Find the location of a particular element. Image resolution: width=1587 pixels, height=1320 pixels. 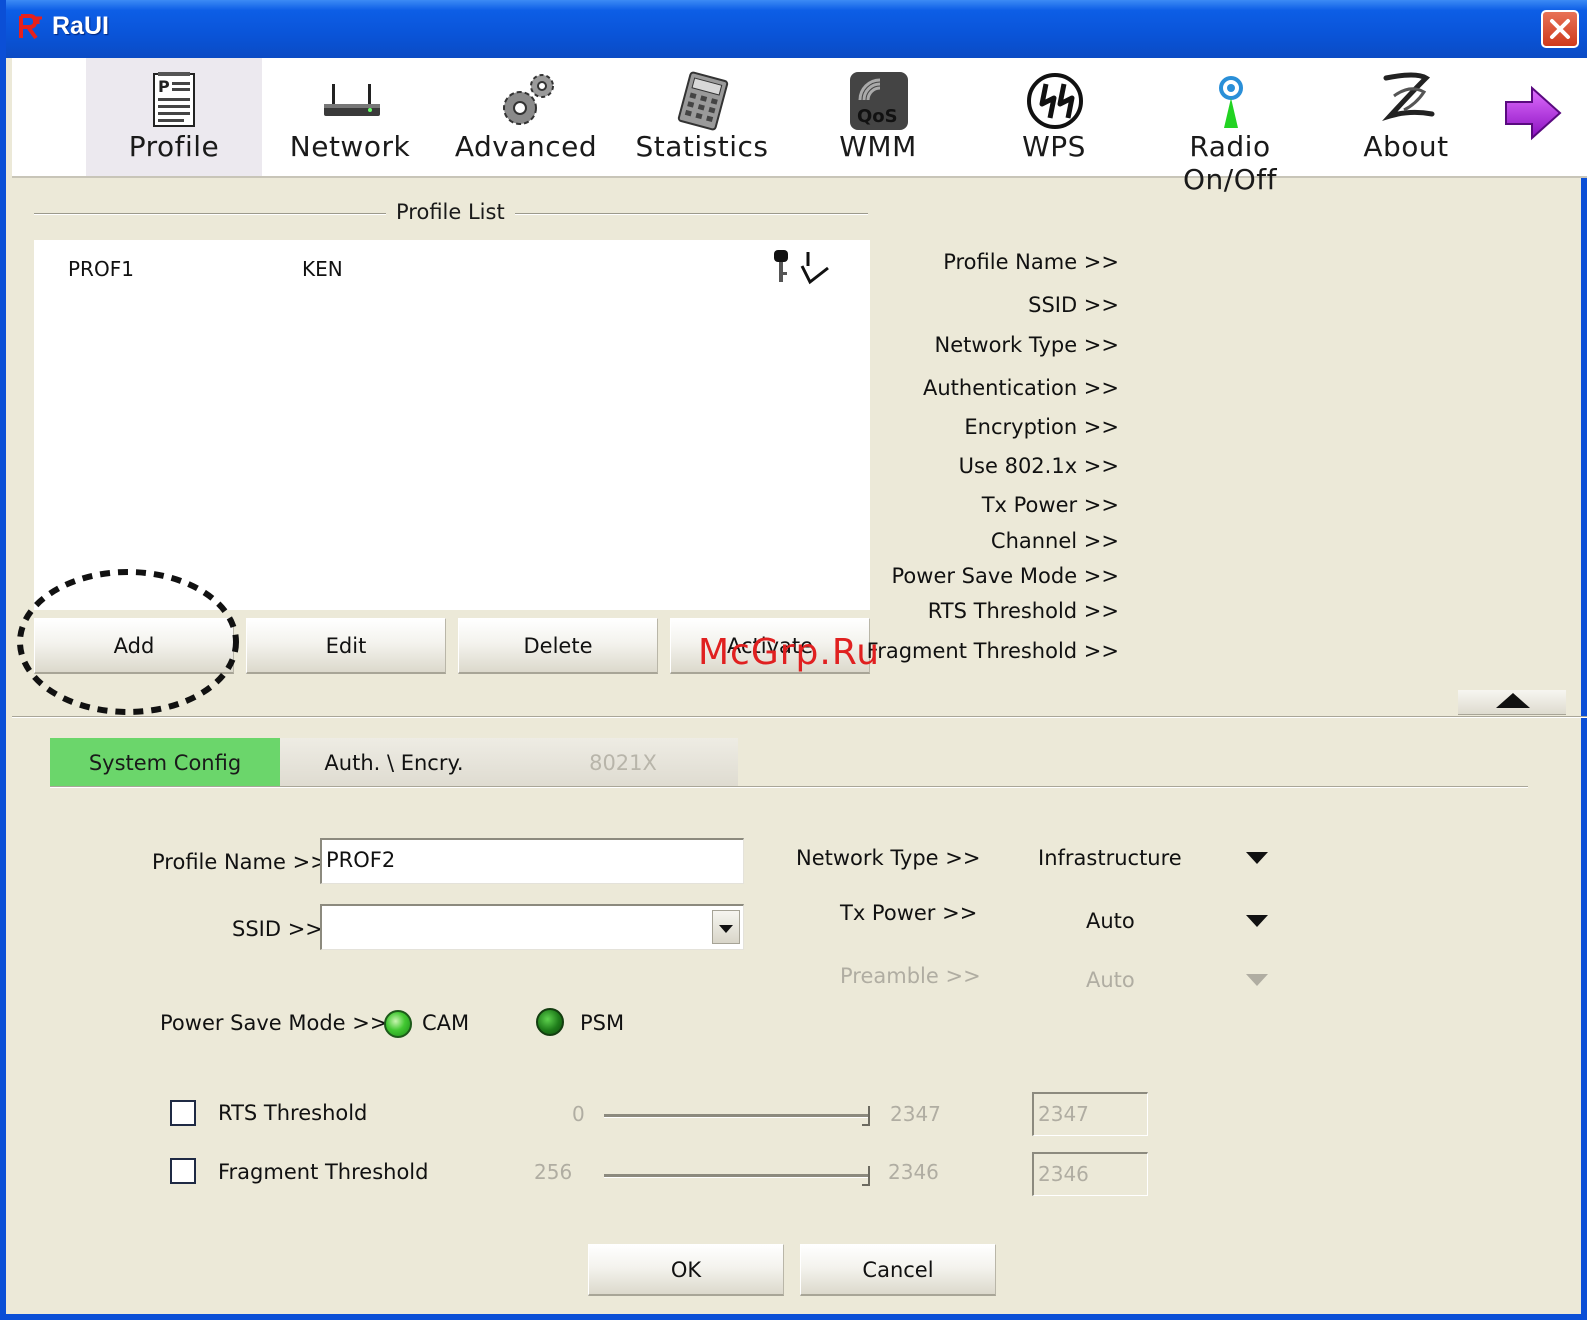

svg-text: QoS is located at coordinates (877, 116).